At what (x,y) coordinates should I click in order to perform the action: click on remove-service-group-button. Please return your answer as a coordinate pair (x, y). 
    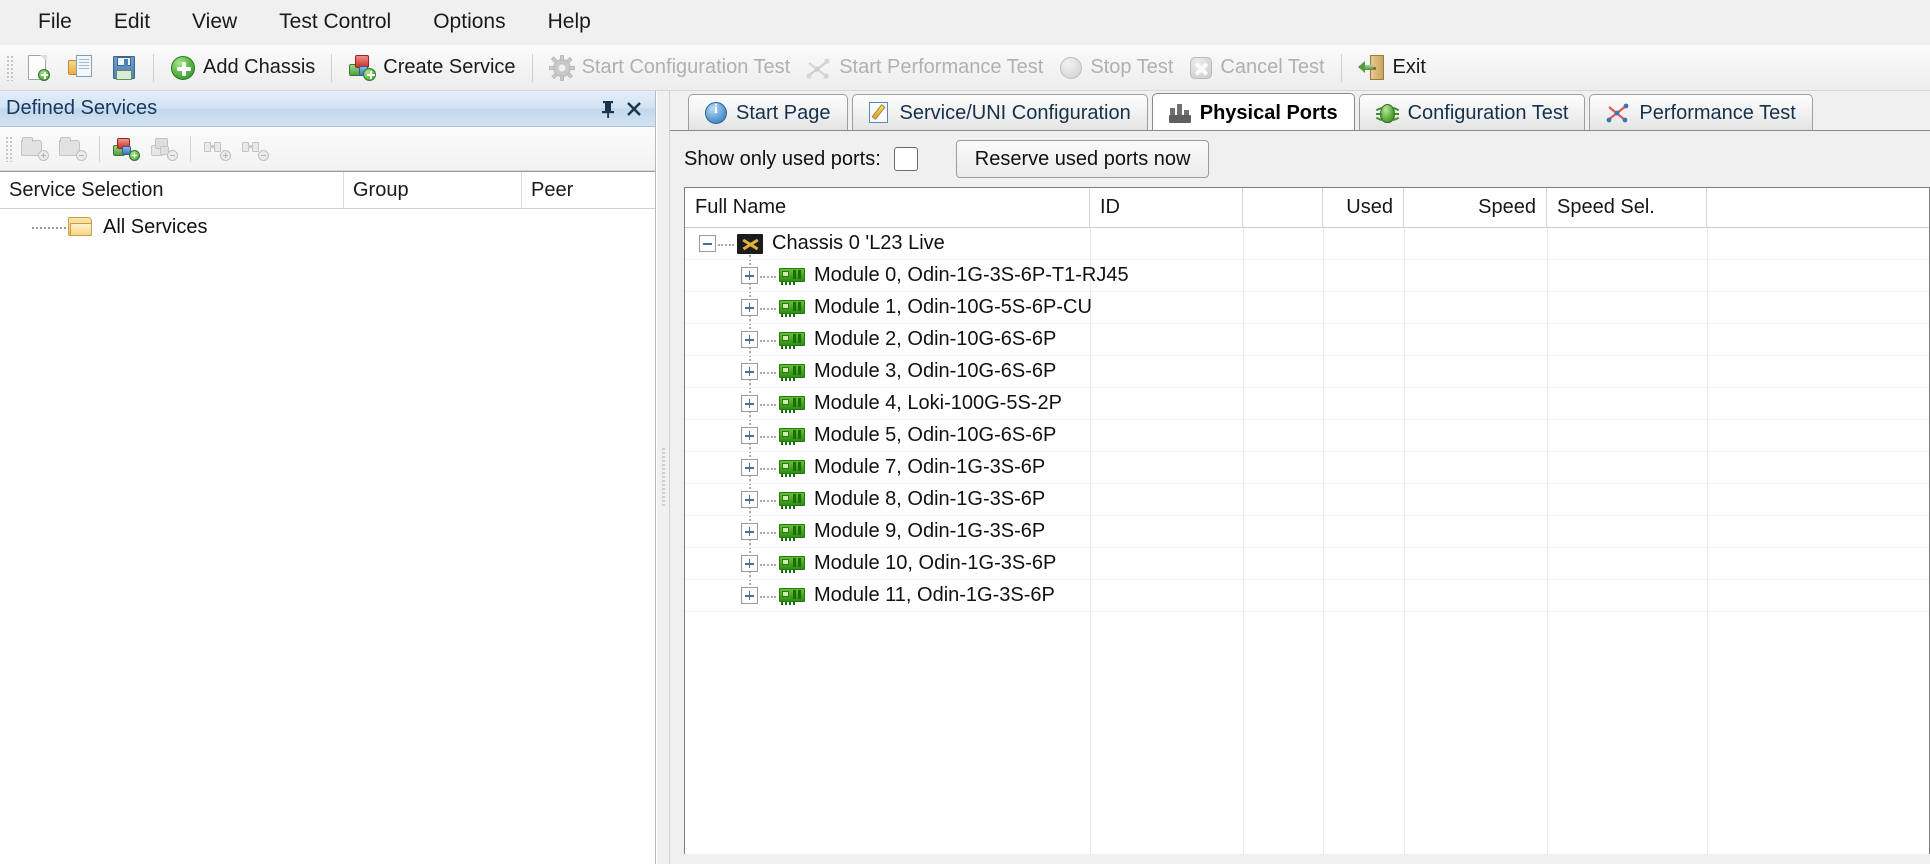
    Looking at the image, I should click on (73, 149).